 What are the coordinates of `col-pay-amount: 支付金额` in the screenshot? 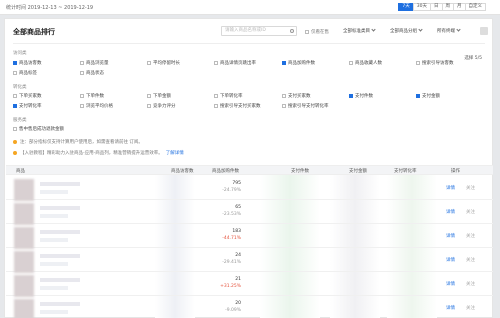 It's located at (358, 171).